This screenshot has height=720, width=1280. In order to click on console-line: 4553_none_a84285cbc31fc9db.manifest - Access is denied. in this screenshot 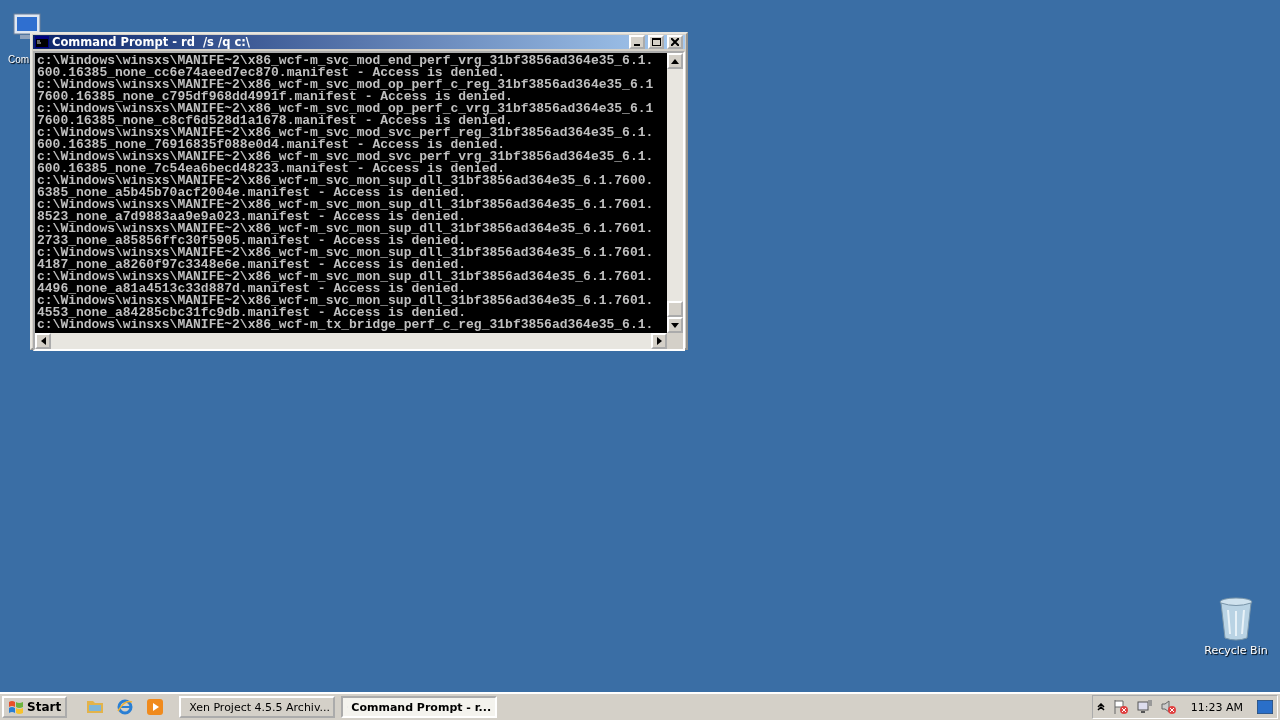, I will do `click(252, 313)`.